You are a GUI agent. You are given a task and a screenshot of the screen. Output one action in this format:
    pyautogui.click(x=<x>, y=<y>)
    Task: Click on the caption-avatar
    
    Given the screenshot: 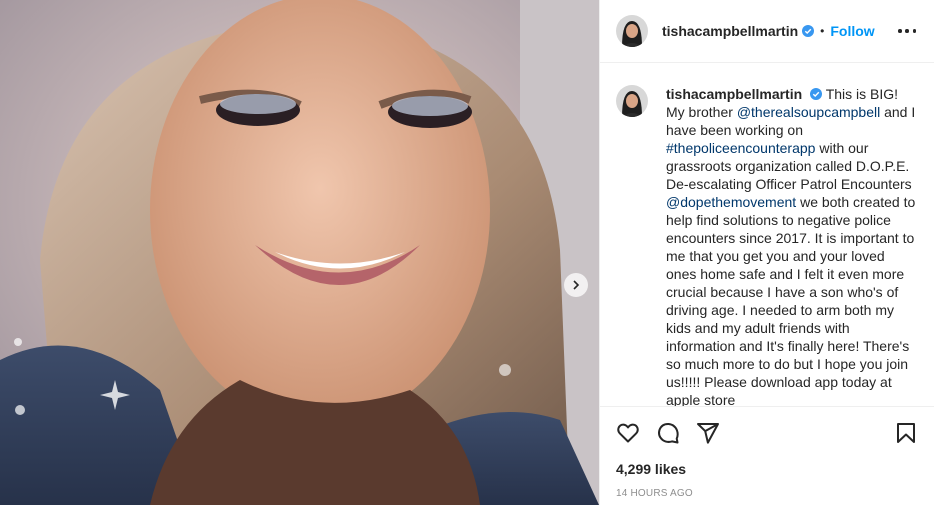 What is the action you would take?
    pyautogui.click(x=632, y=101)
    